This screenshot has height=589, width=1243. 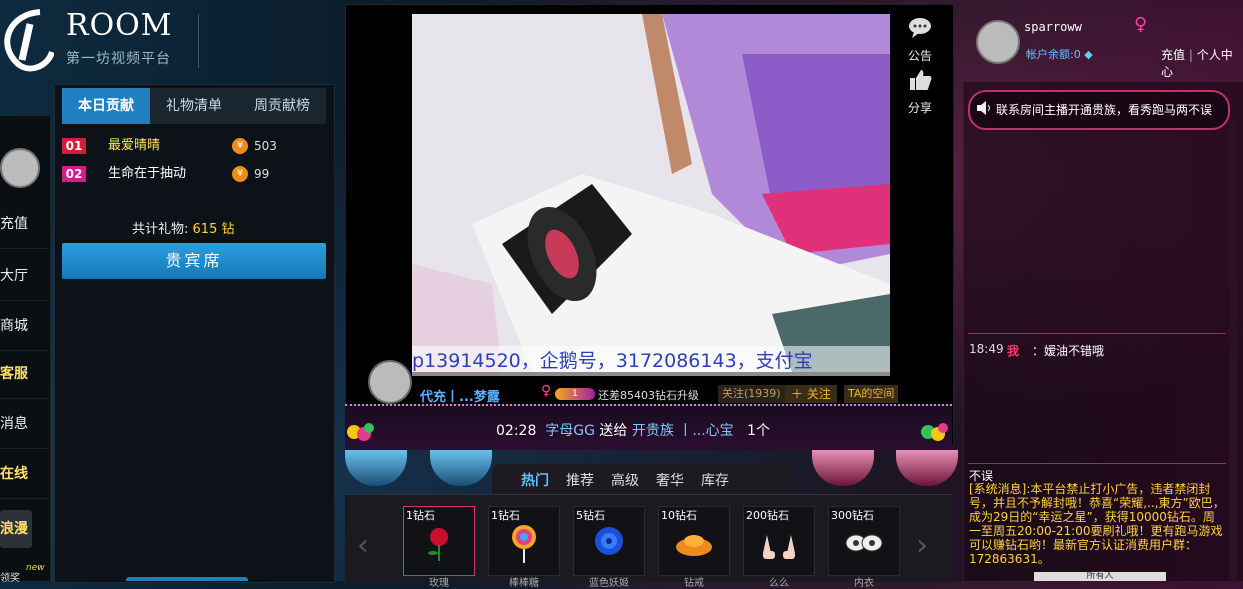 I want to click on gift-item: 1钻石 棒棒糖, so click(x=524, y=547).